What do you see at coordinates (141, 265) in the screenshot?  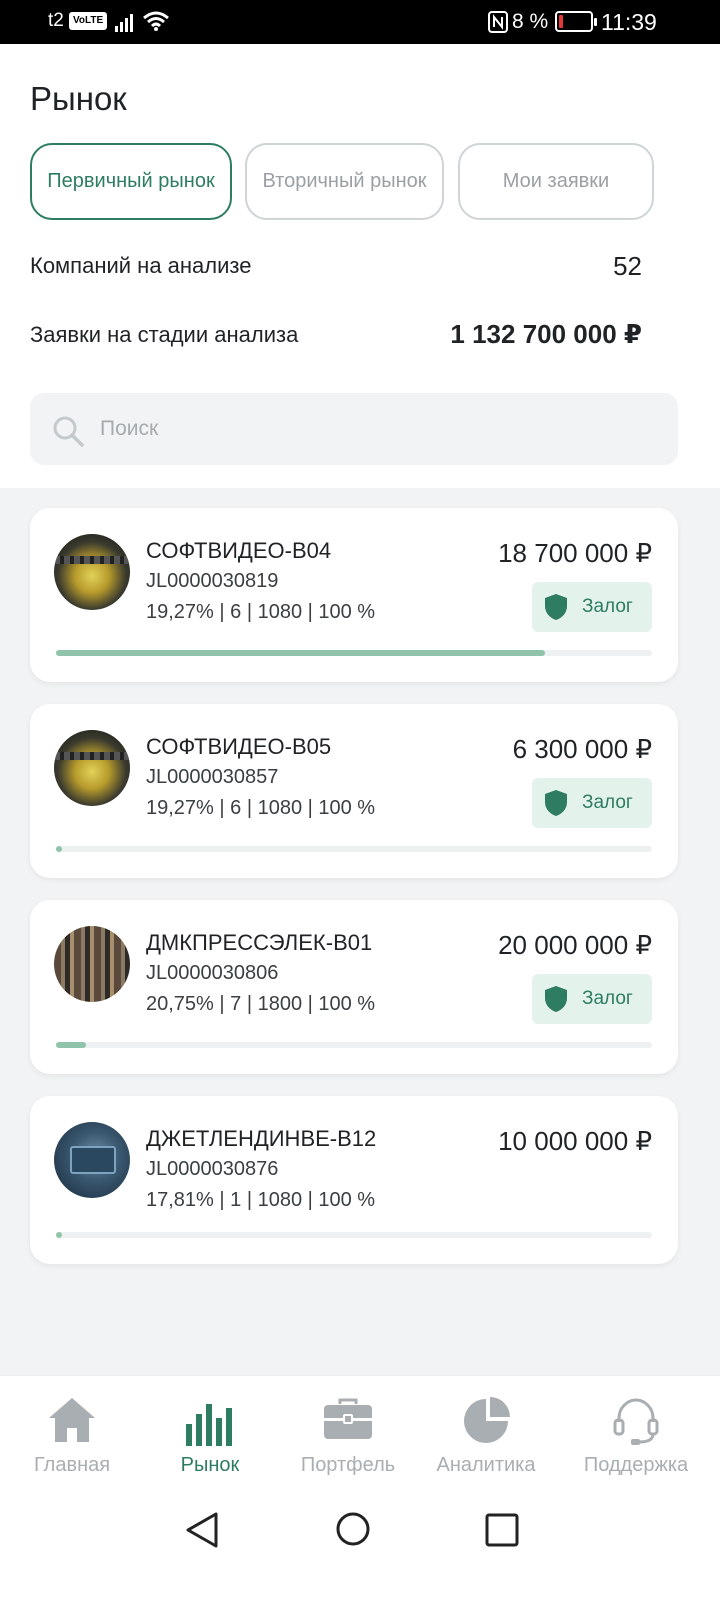 I see `companies-label: Компаний на анализе` at bounding box center [141, 265].